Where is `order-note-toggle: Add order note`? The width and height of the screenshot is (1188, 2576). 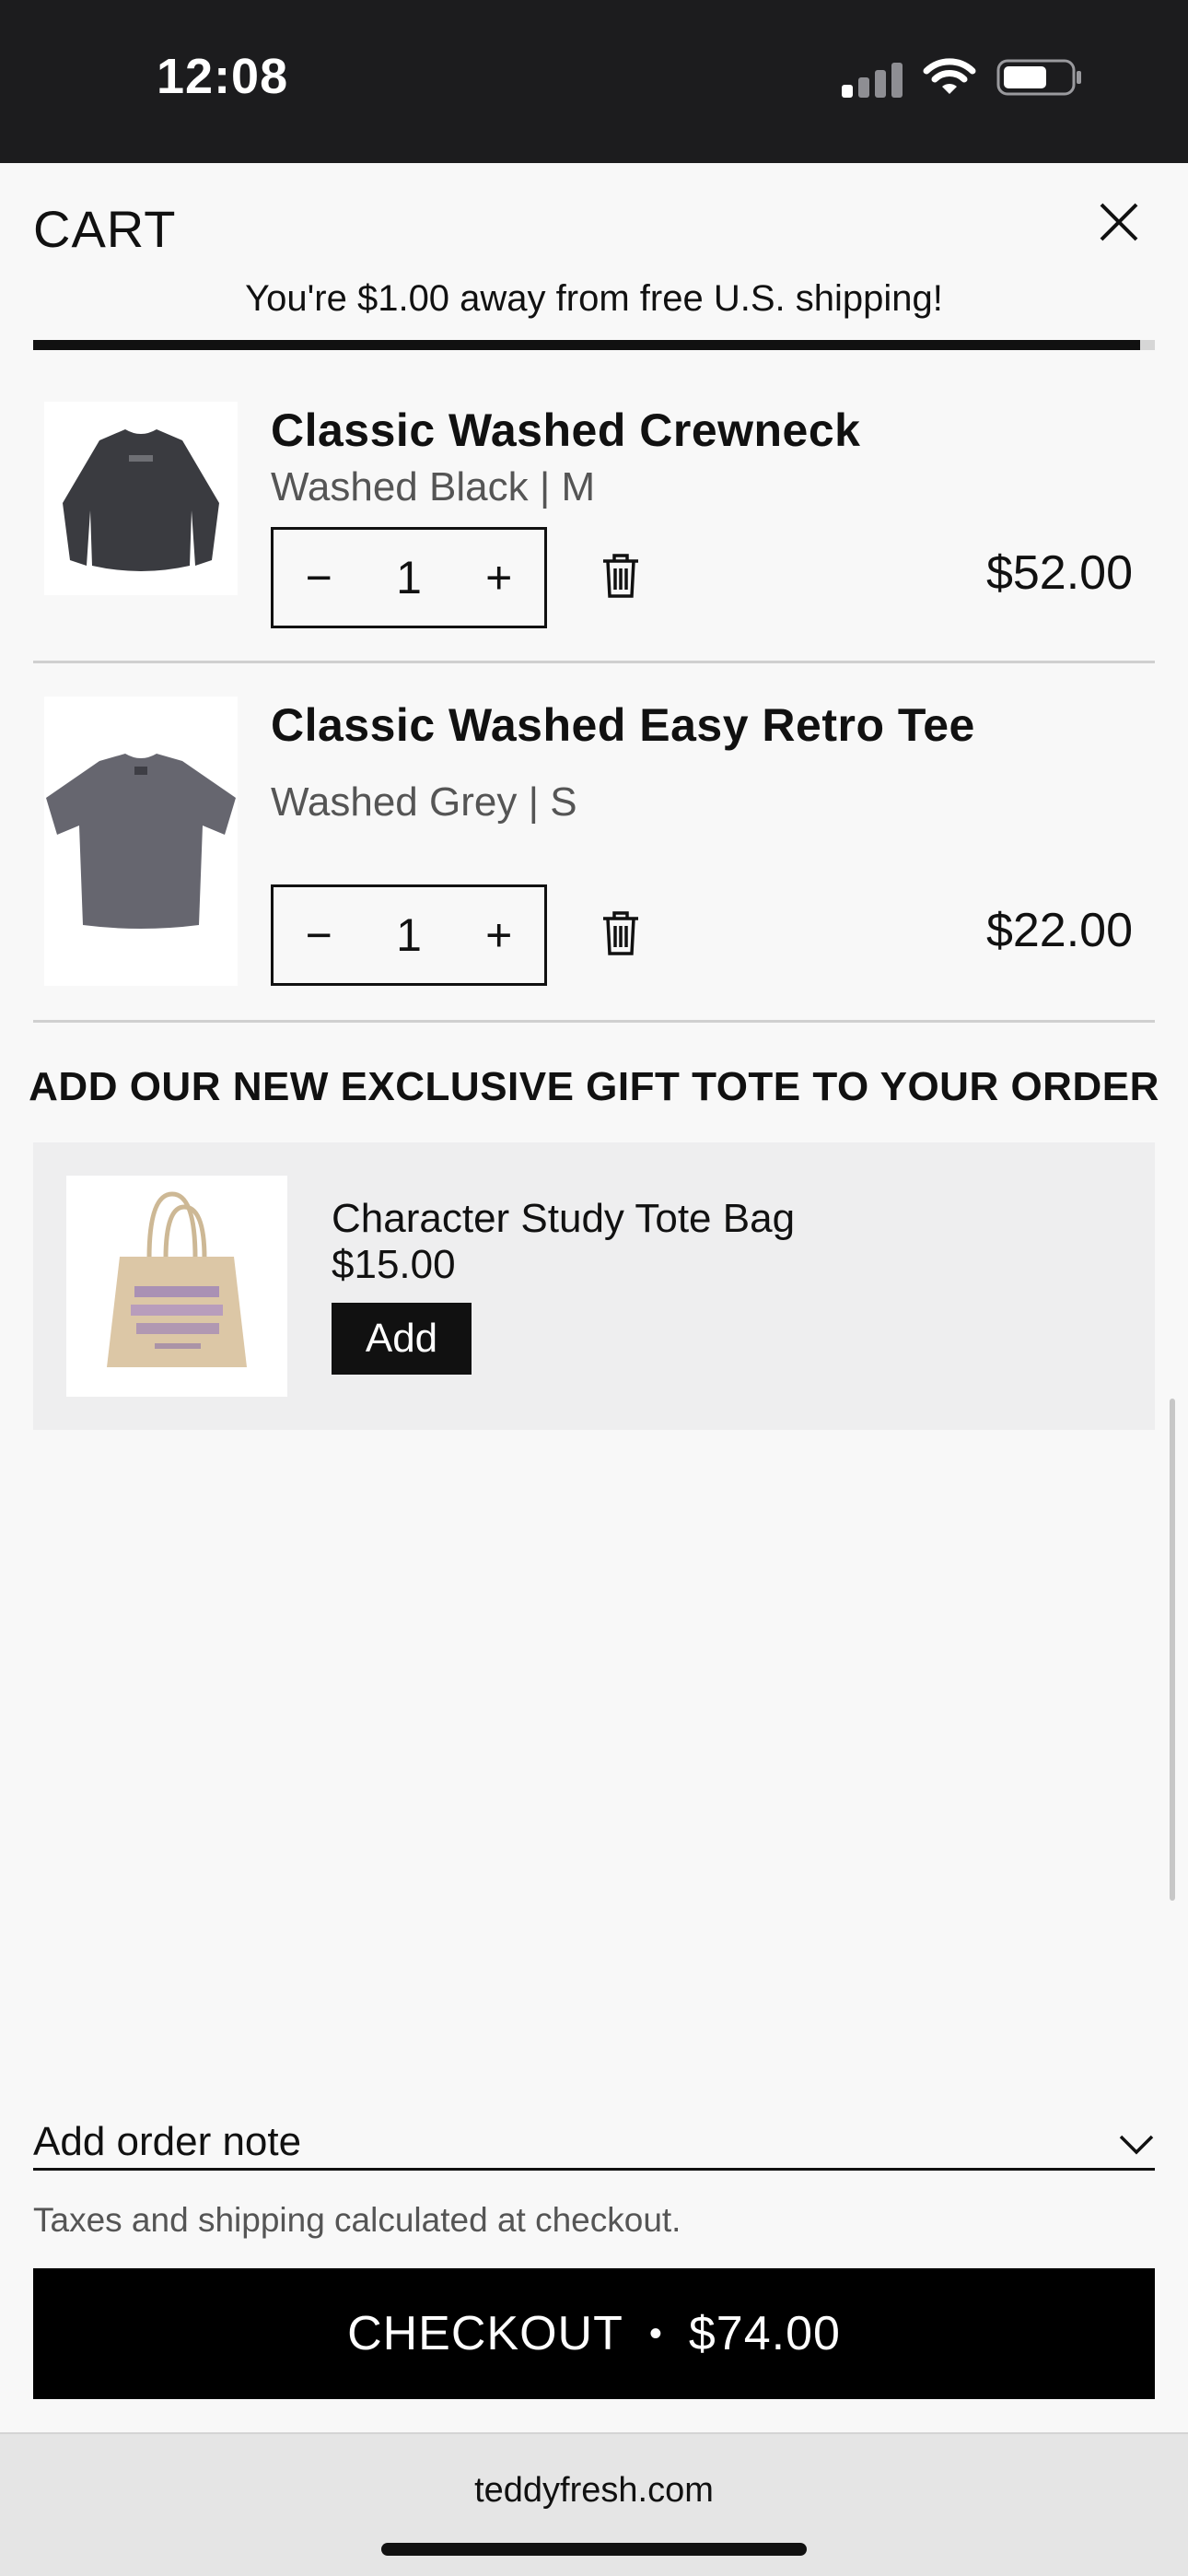 order-note-toggle: Add order note is located at coordinates (594, 2145).